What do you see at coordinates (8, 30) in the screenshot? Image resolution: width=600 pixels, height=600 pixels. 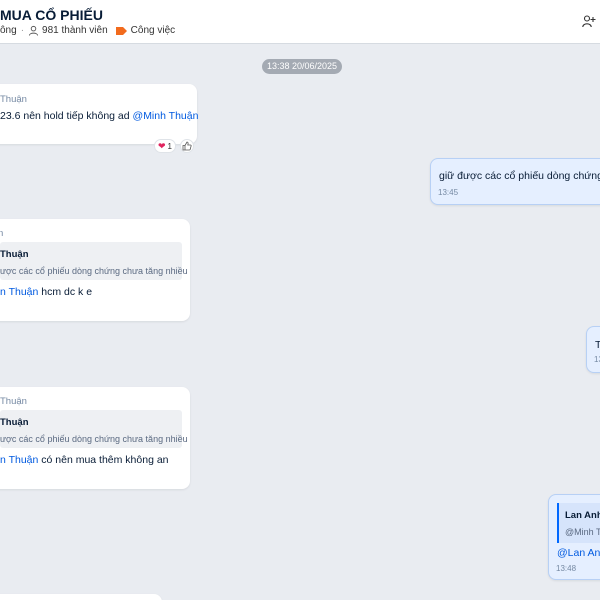 I see `community-label: ông` at bounding box center [8, 30].